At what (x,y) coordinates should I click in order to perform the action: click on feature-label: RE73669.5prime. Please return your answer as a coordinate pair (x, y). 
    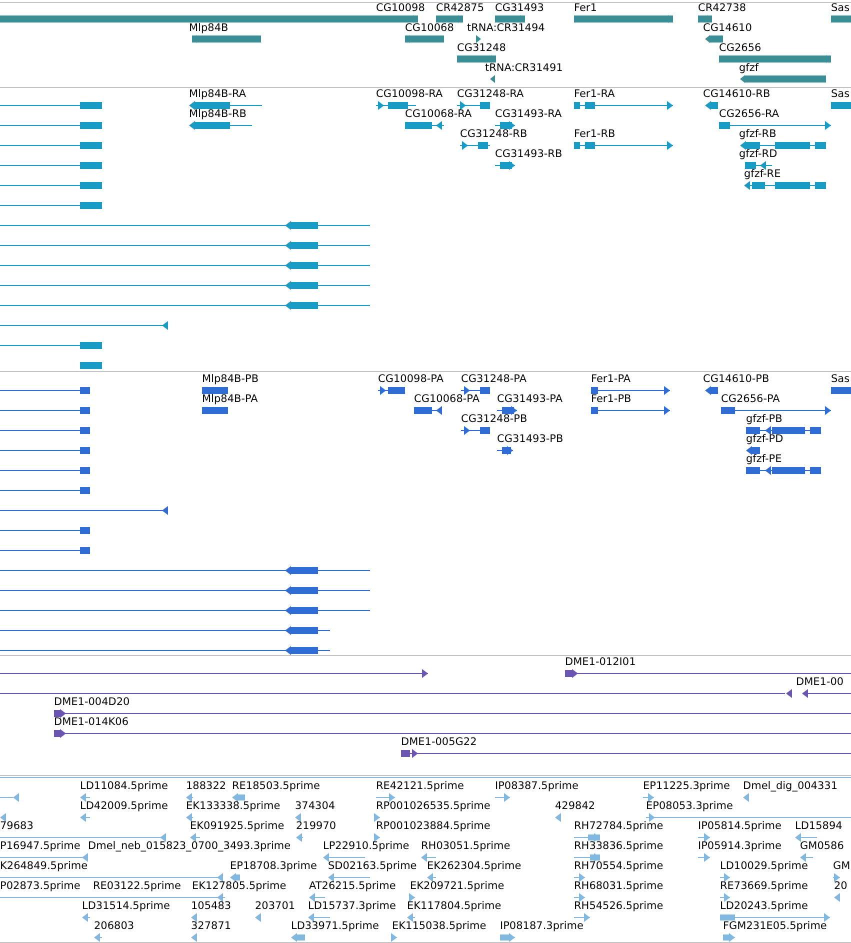
    Looking at the image, I should click on (764, 886).